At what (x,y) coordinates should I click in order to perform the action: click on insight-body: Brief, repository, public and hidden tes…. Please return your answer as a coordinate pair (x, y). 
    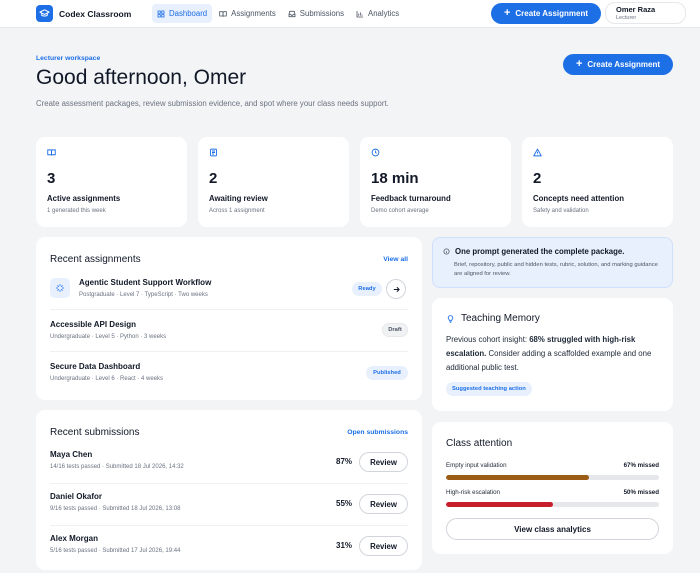
    Looking at the image, I should click on (556, 269).